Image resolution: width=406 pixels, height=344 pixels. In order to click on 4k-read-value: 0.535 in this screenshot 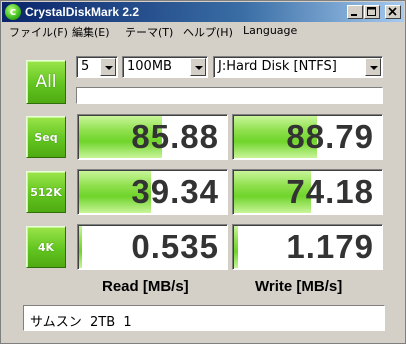, I will do `click(175, 246)`.